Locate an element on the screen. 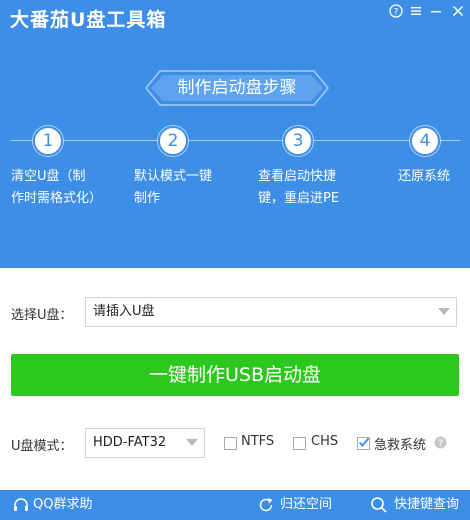  shortcut-query-link: 快捷键查询 is located at coordinates (417, 505).